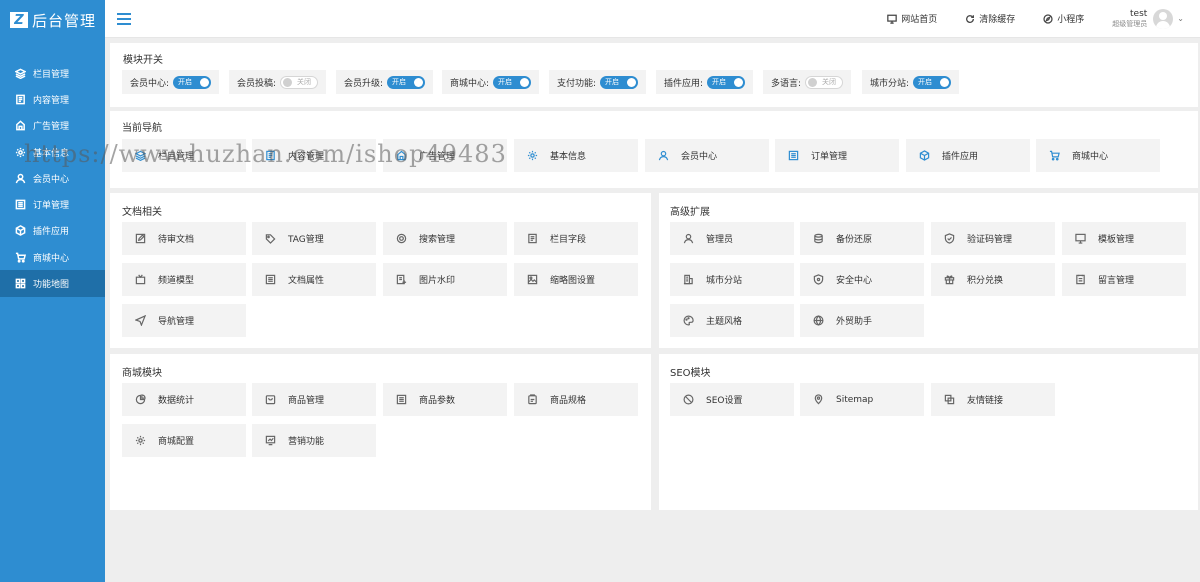 The width and height of the screenshot is (1200, 582). Describe the element at coordinates (140, 155) in the screenshot. I see `layers-icon` at that location.